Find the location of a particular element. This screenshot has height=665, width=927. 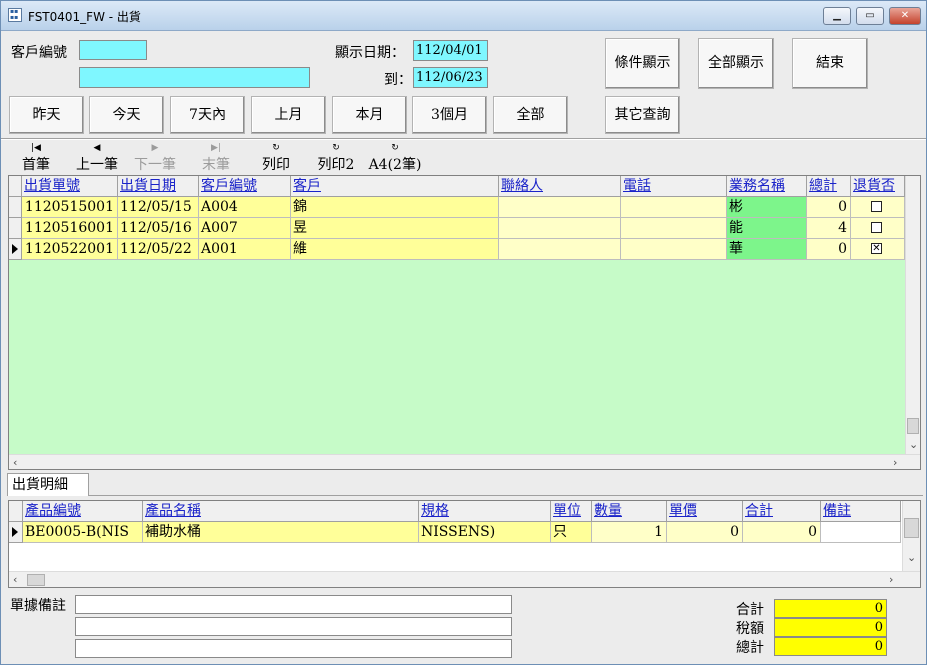

window-minimize-button: ▁ is located at coordinates (837, 16).